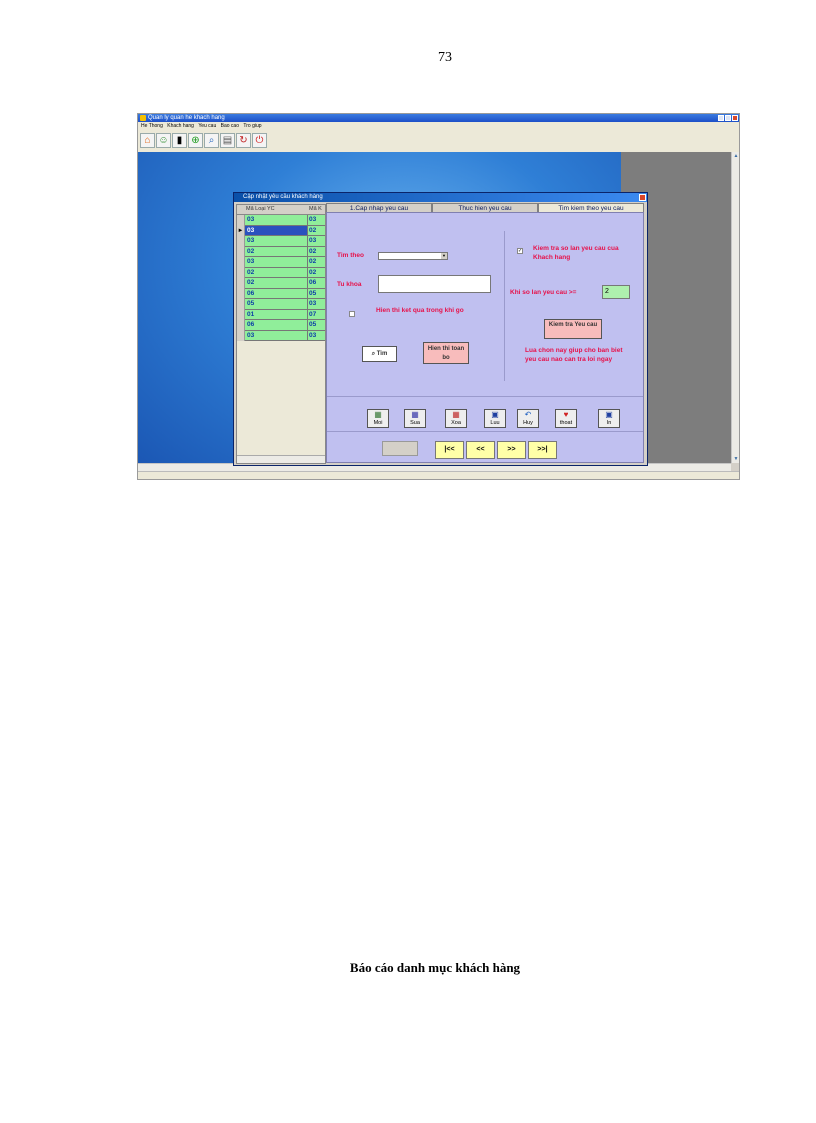  Describe the element at coordinates (281, 459) in the screenshot. I see `grid-horizontal-scrollbar` at that location.